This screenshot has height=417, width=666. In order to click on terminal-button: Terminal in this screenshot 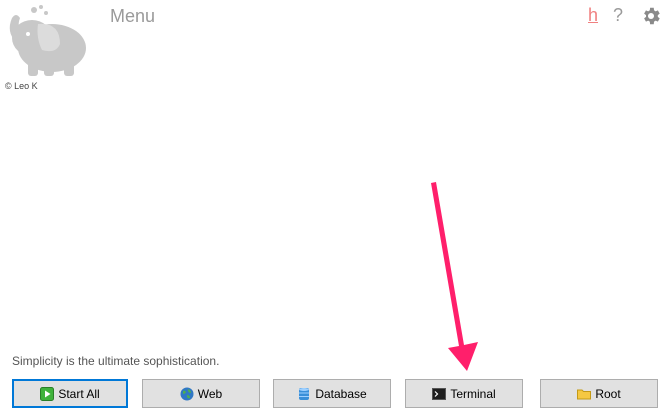, I will do `click(464, 393)`.